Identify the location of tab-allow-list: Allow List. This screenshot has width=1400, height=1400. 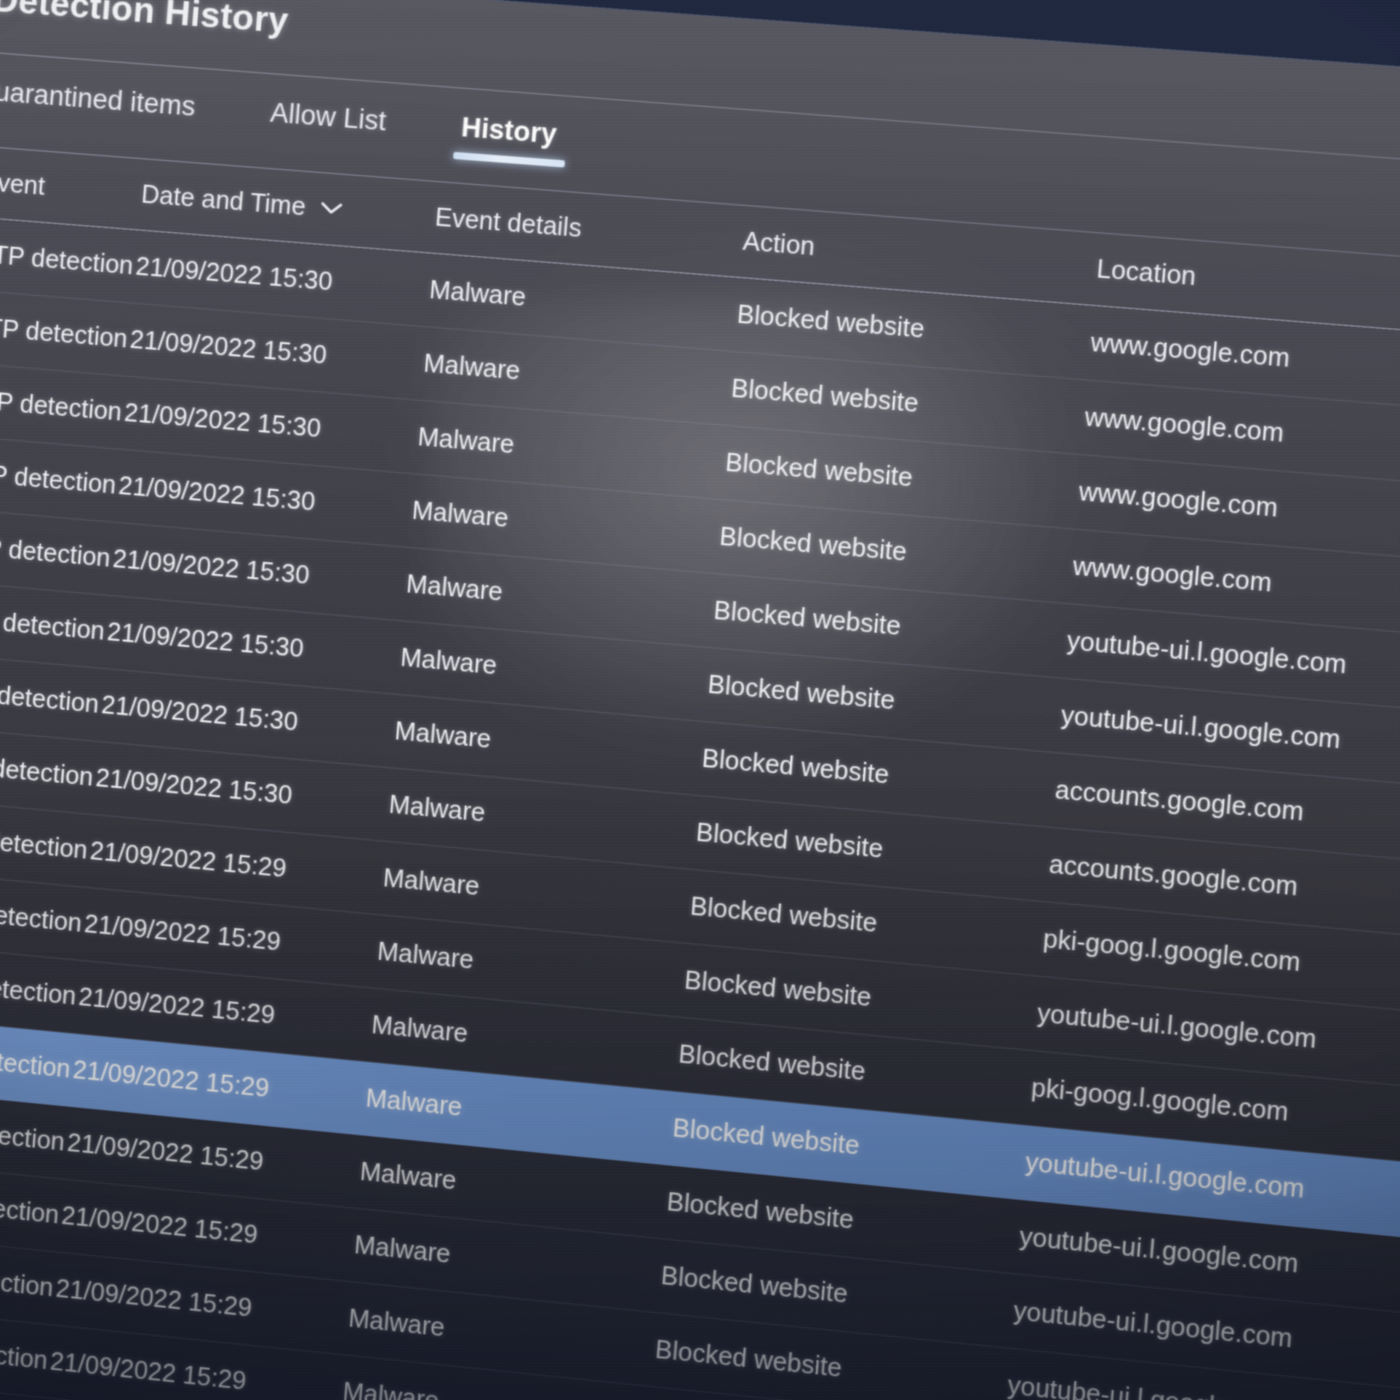
(327, 125).